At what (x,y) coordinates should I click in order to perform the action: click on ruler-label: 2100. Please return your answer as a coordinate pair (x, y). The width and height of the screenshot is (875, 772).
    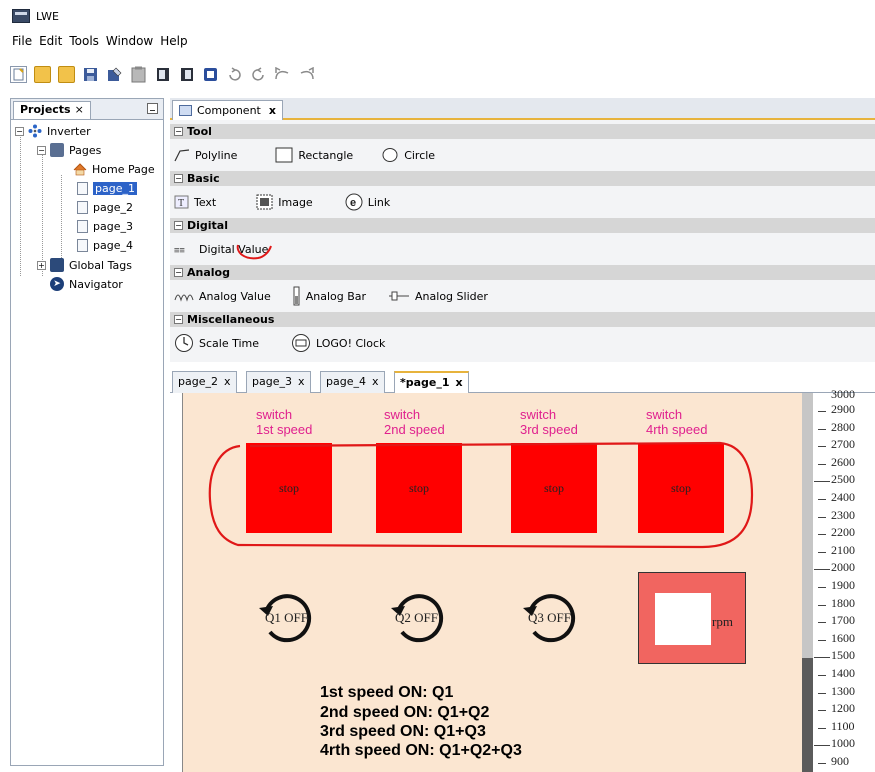
    Looking at the image, I should click on (843, 549).